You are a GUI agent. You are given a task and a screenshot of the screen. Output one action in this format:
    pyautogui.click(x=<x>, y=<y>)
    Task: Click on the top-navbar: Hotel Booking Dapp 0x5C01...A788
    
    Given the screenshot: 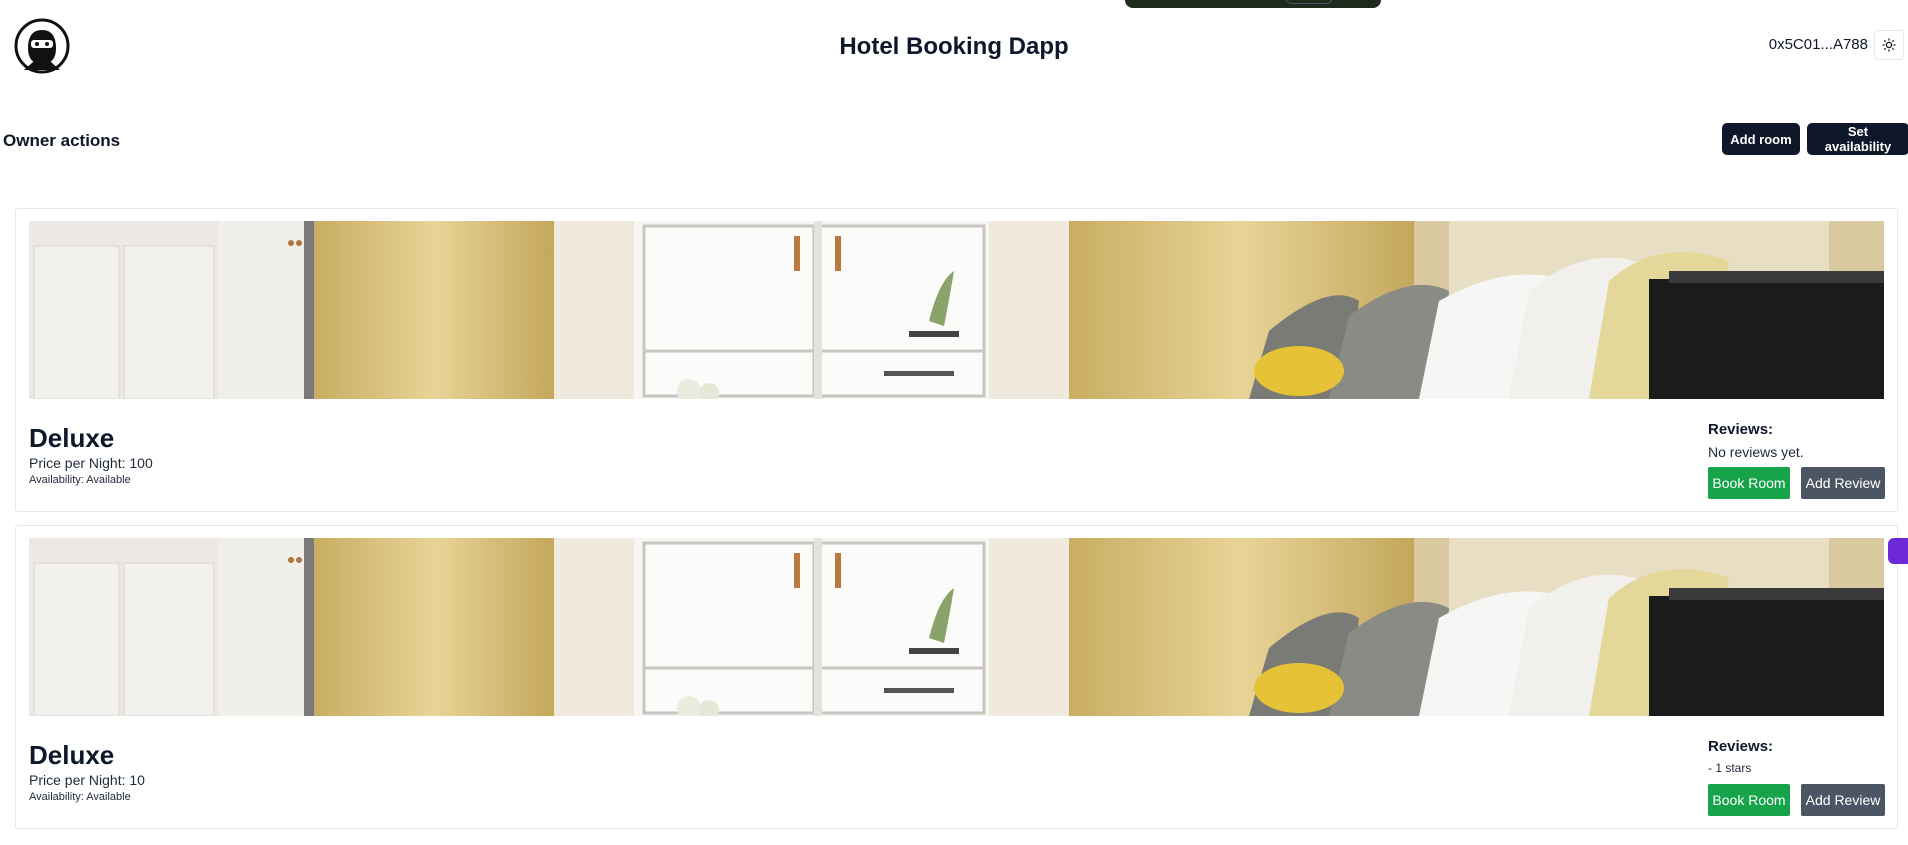 What is the action you would take?
    pyautogui.click(x=954, y=45)
    